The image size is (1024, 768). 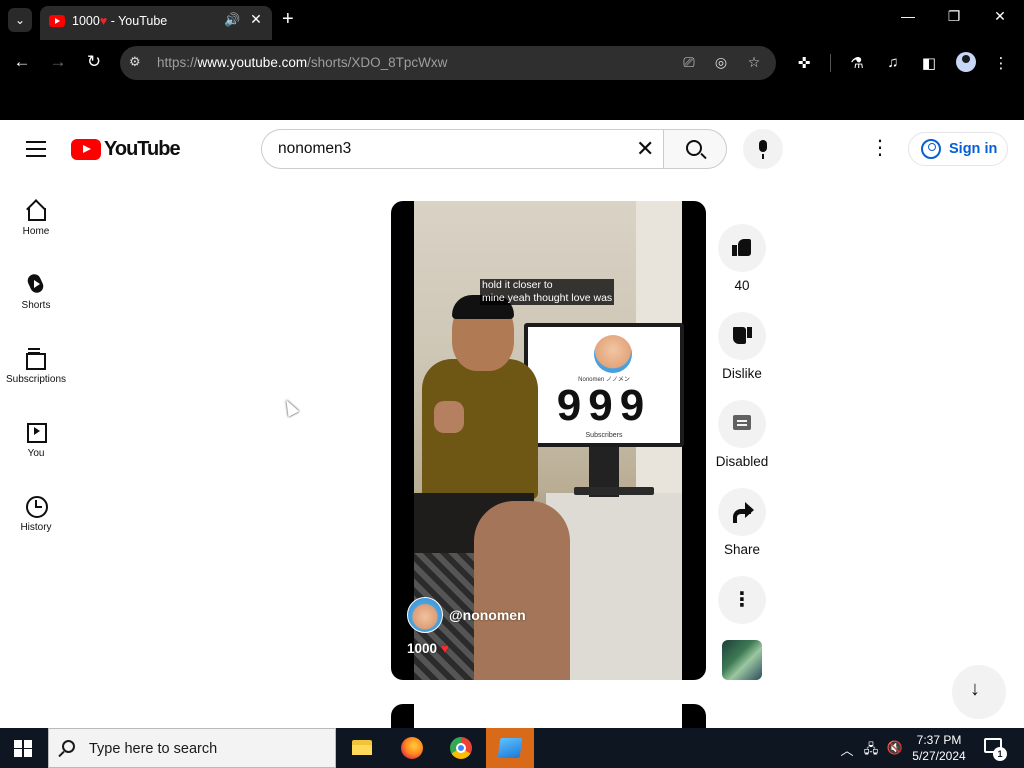 I want to click on taskbar-active-app, so click(x=510, y=748).